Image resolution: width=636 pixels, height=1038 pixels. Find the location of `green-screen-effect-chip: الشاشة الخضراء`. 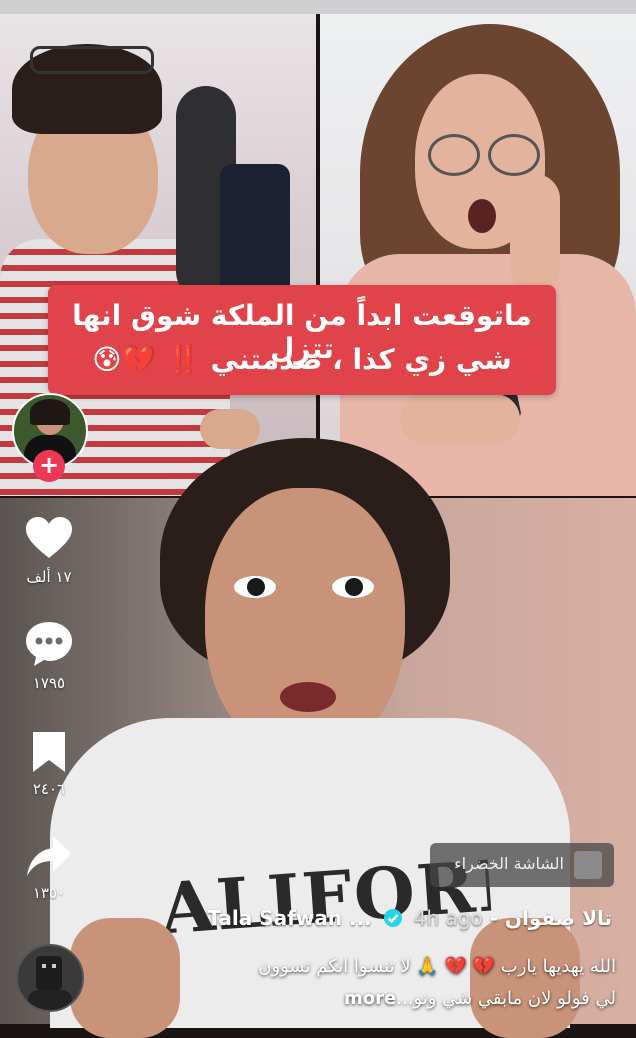

green-screen-effect-chip: الشاشة الخضراء is located at coordinates (522, 865).